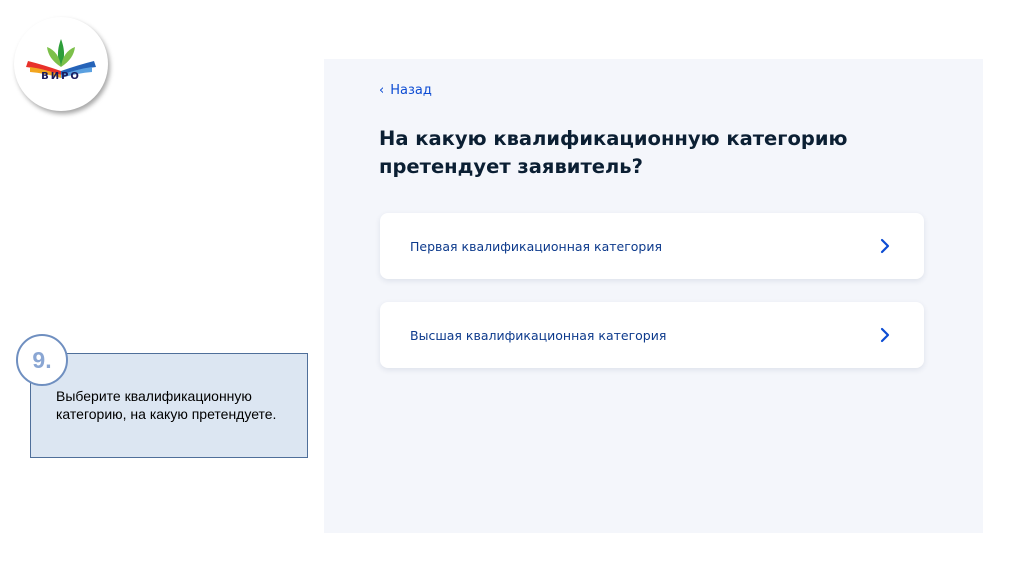  I want to click on viro-logo: ВИРО, so click(61, 64).